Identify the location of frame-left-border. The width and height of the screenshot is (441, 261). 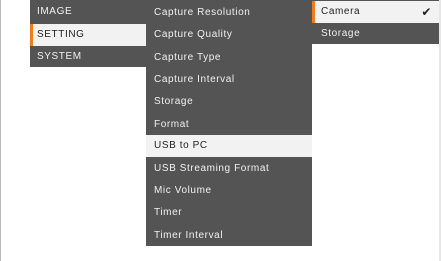
(0, 130).